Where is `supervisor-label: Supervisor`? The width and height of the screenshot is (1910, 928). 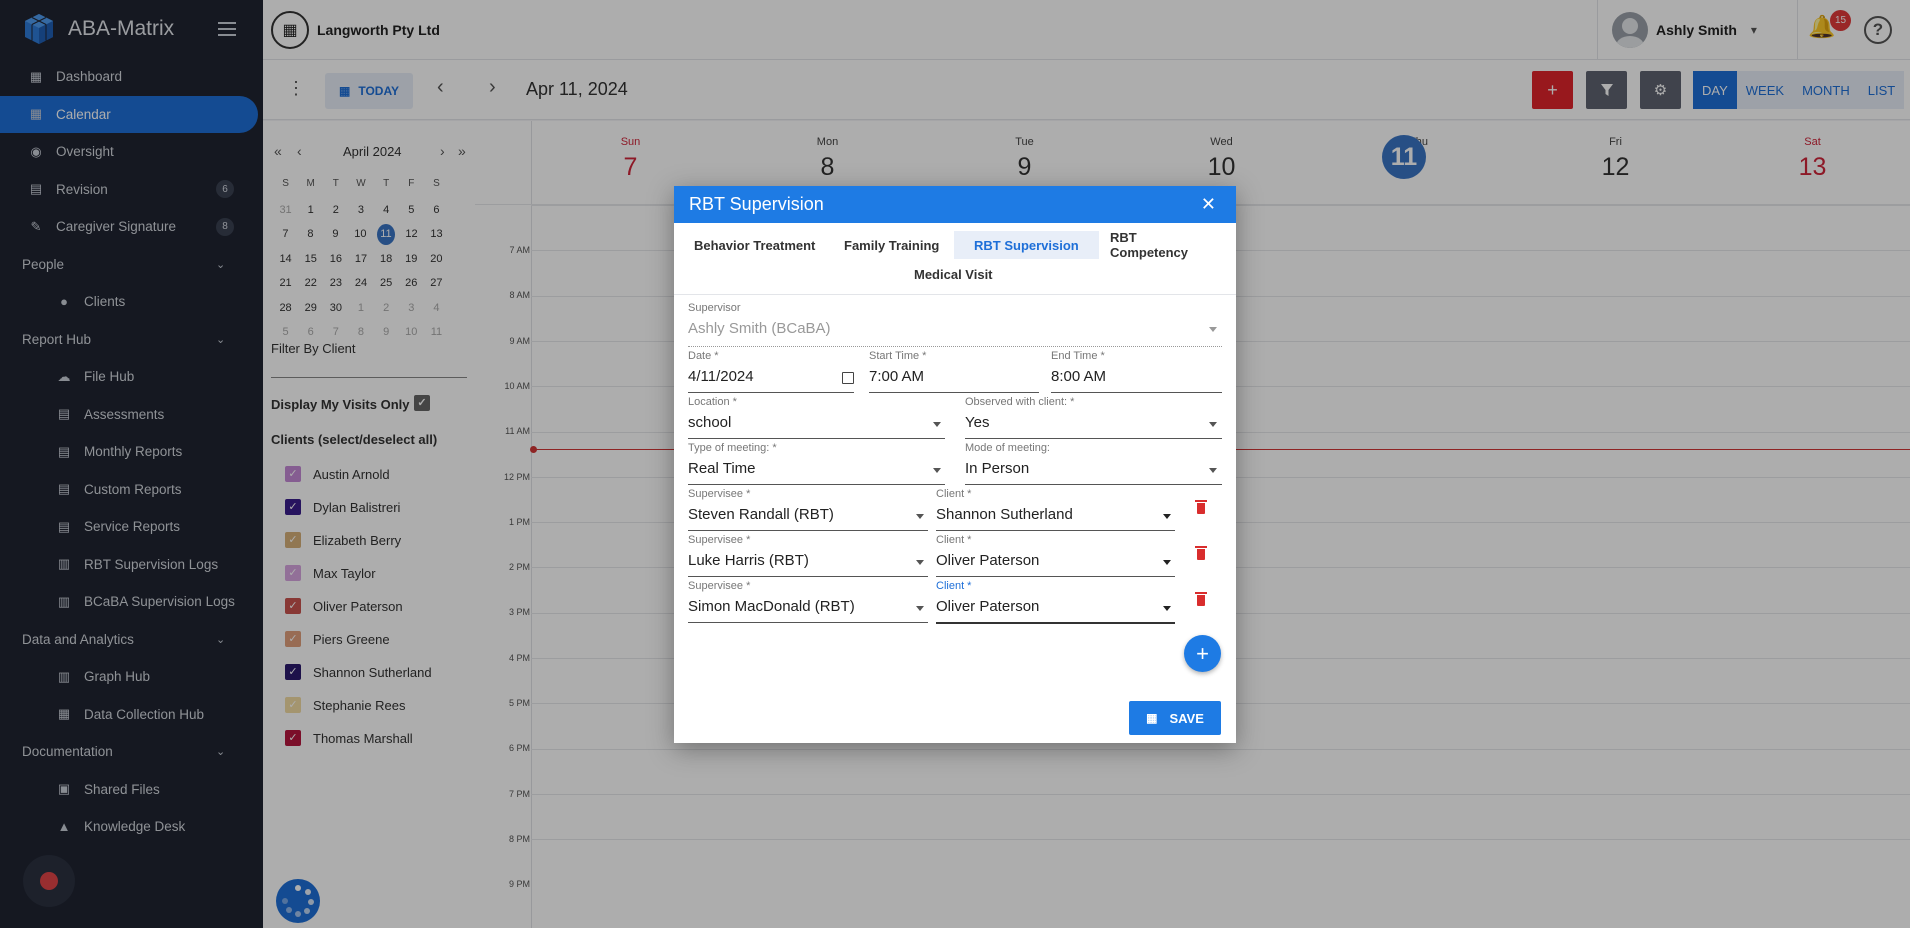 supervisor-label: Supervisor is located at coordinates (714, 308).